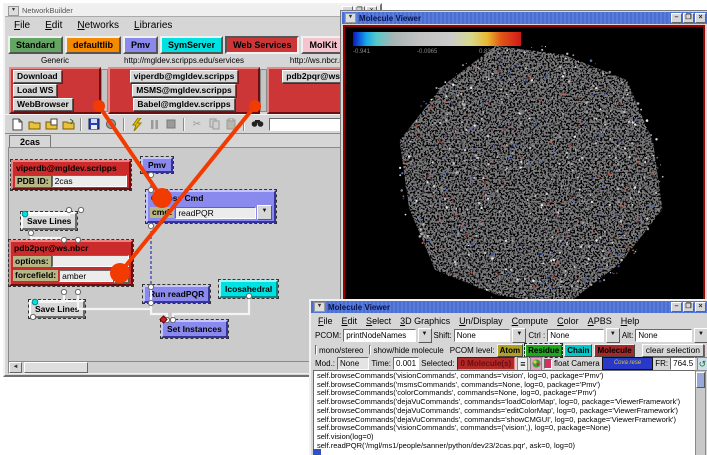 This screenshot has height=455, width=707. Describe the element at coordinates (536, 363) in the screenshot. I see `molecule-sphere-icon` at that location.